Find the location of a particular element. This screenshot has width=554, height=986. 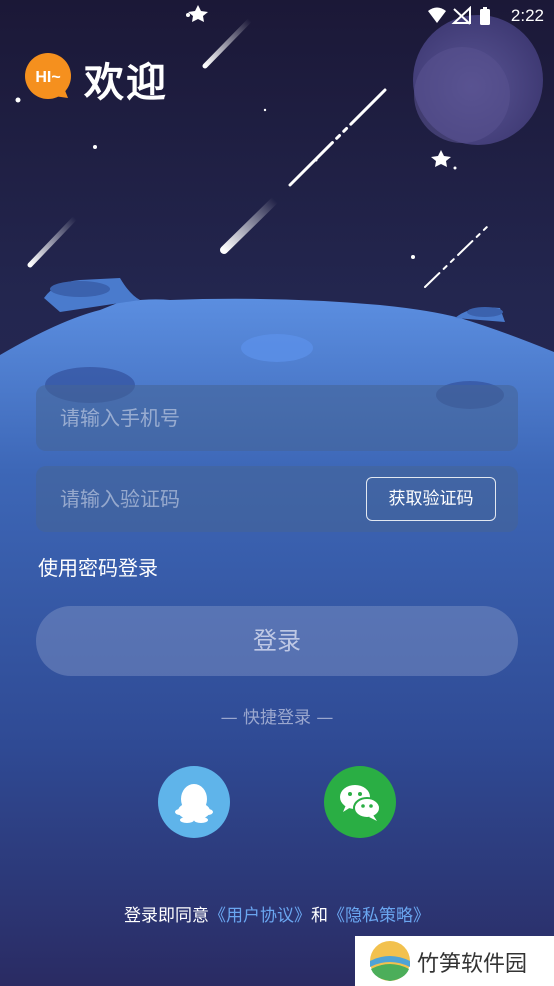

qq-penguin-icon is located at coordinates (194, 803).